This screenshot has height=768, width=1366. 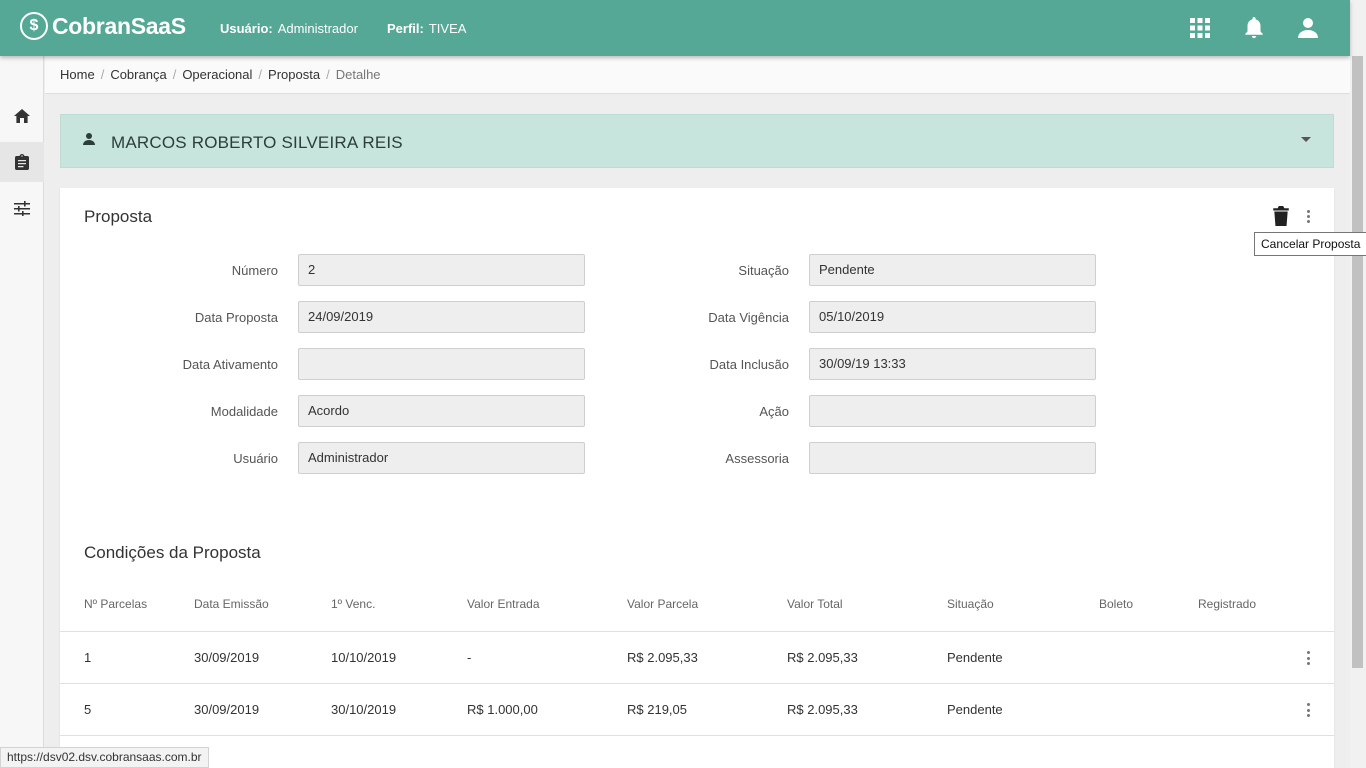 What do you see at coordinates (236, 317) in the screenshot?
I see `data-proposta-label: Data Proposta` at bounding box center [236, 317].